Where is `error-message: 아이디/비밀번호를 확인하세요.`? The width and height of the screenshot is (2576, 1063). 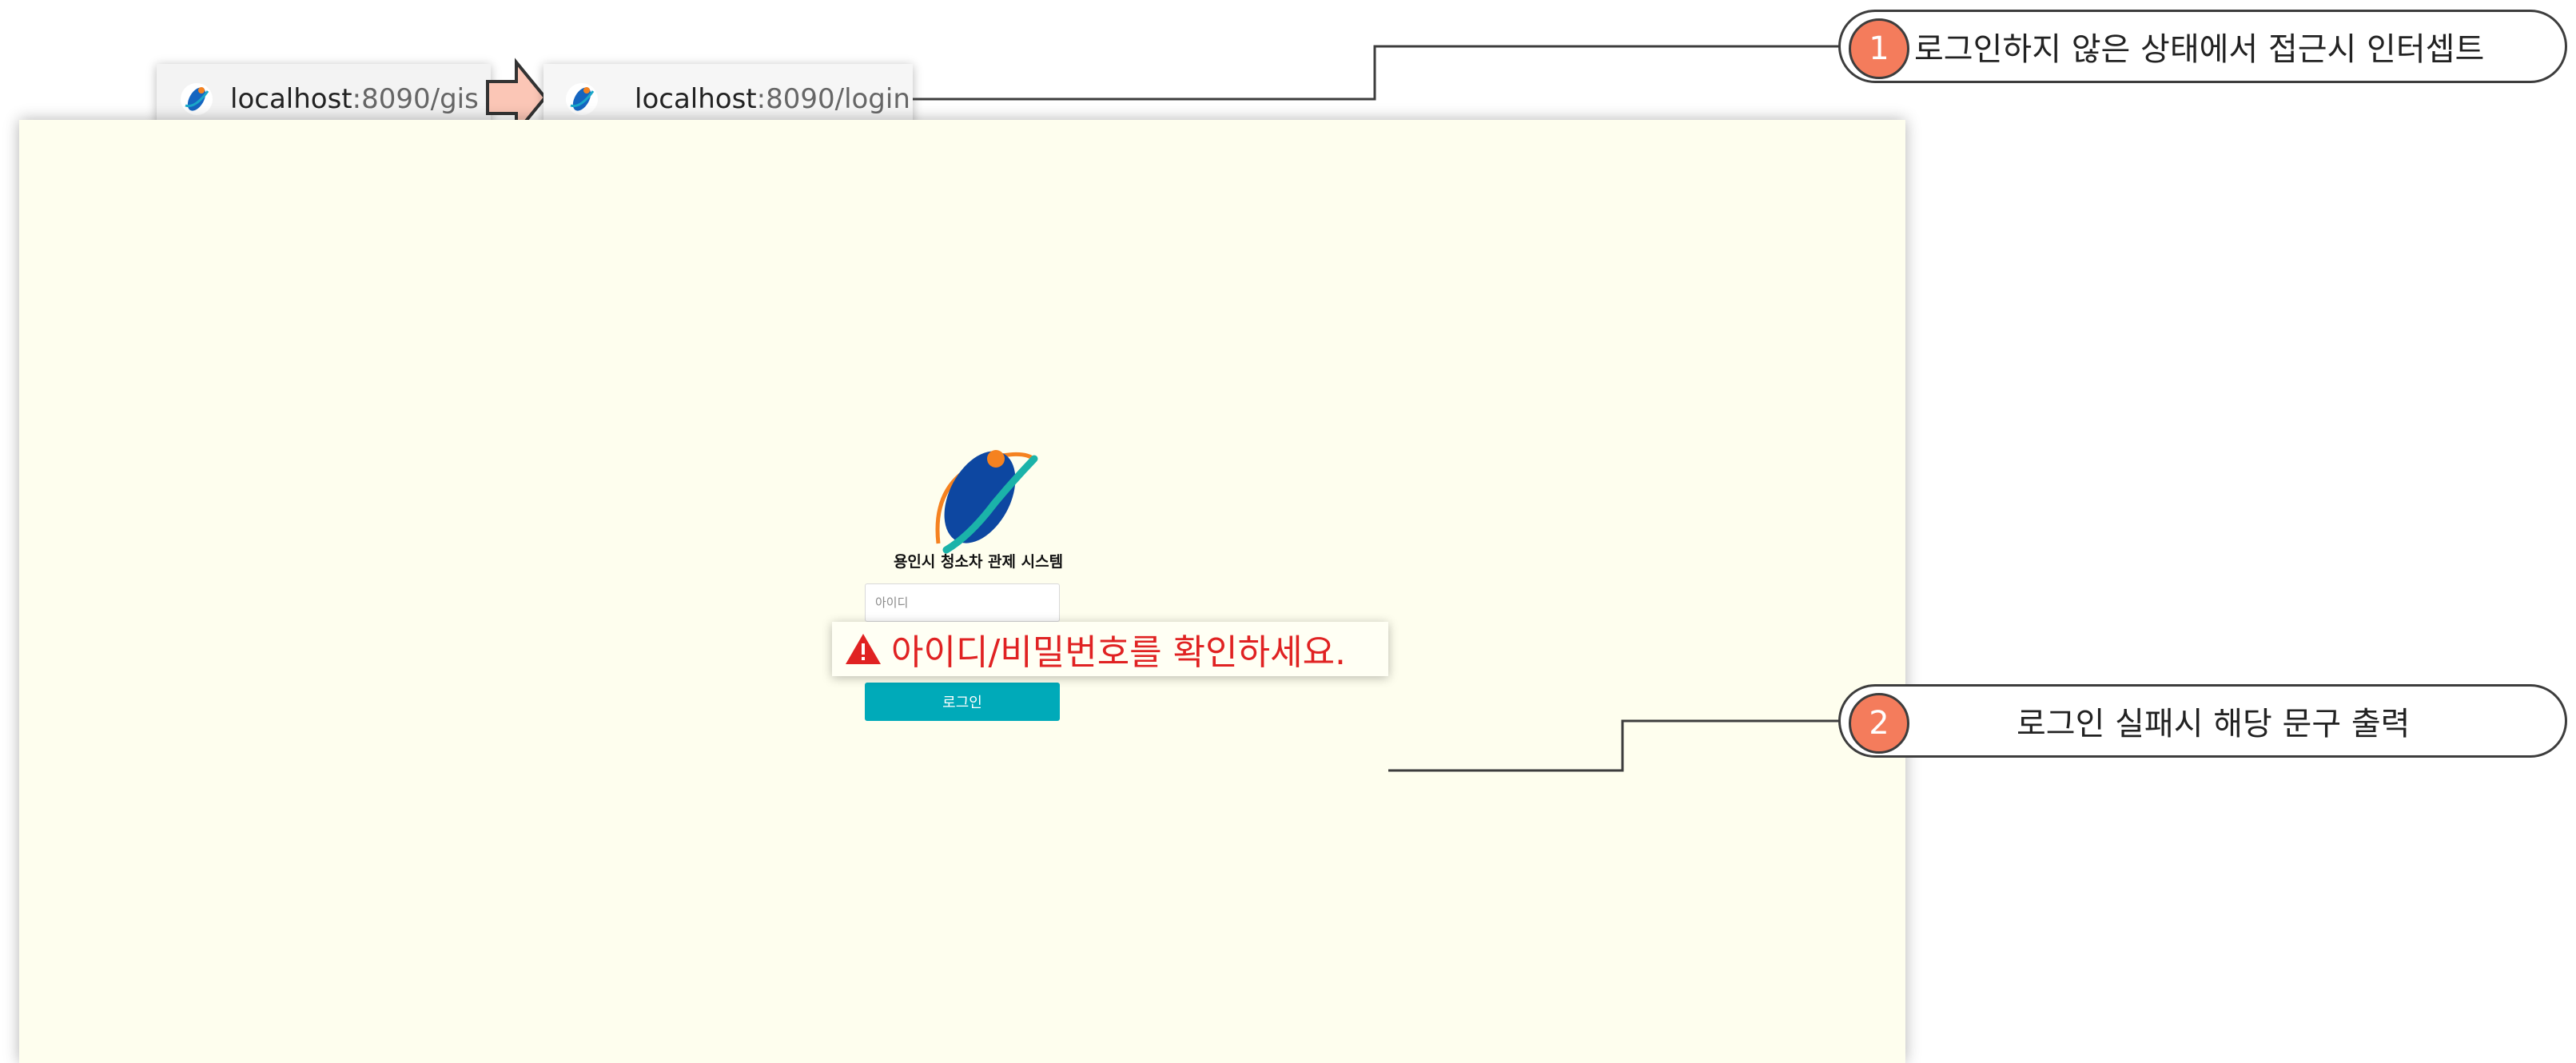 error-message: 아이디/비밀번호를 확인하세요. is located at coordinates (1119, 652).